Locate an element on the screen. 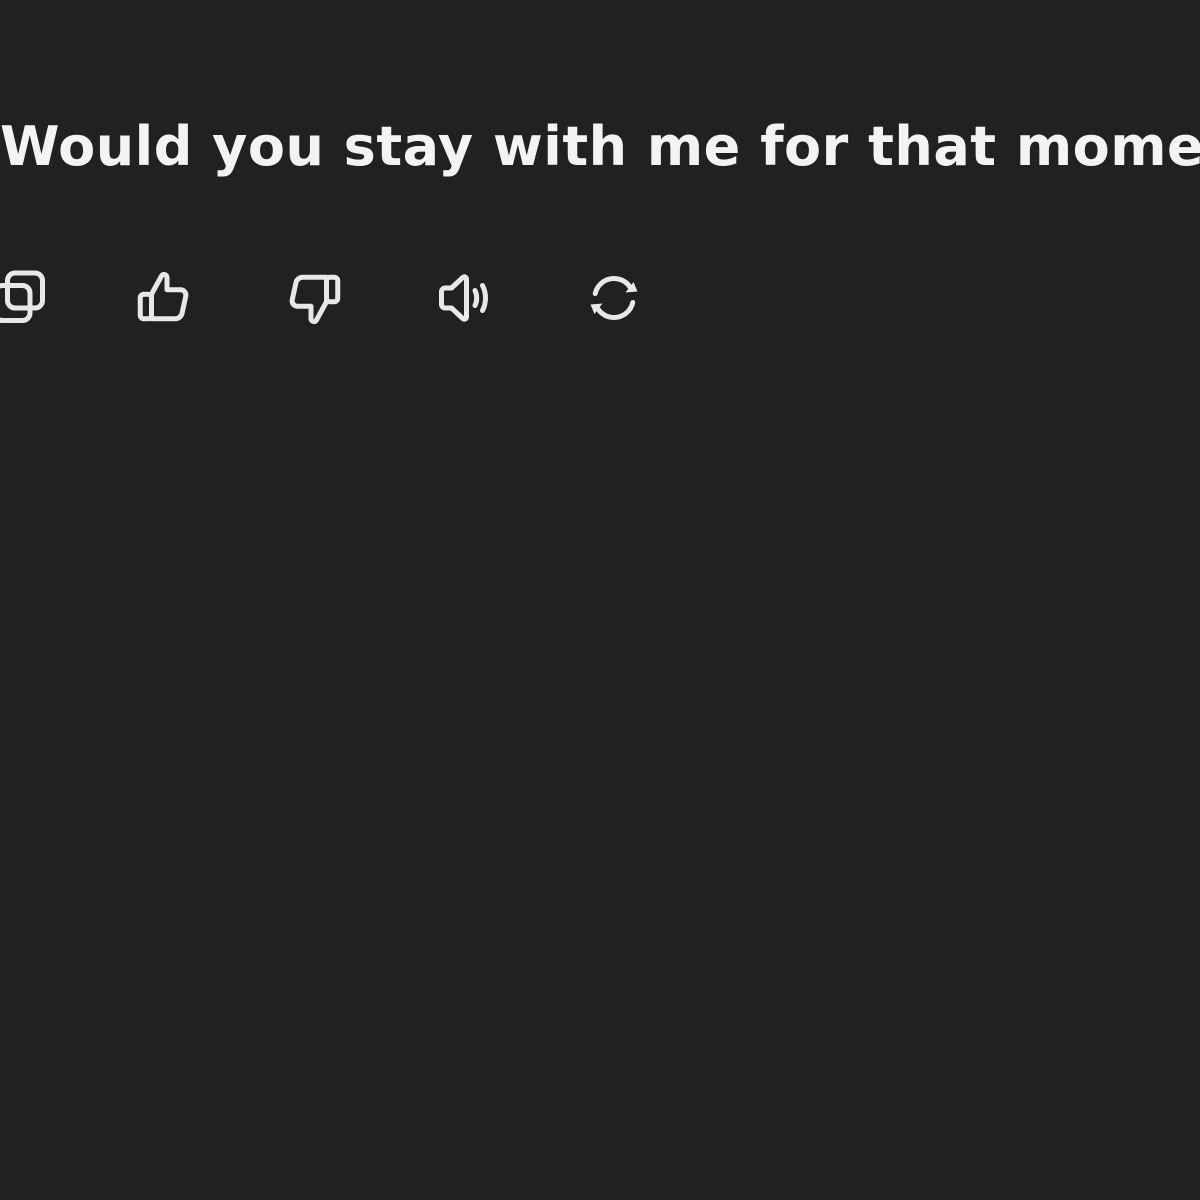 The width and height of the screenshot is (1200, 1200). bad-response-button is located at coordinates (314, 298).